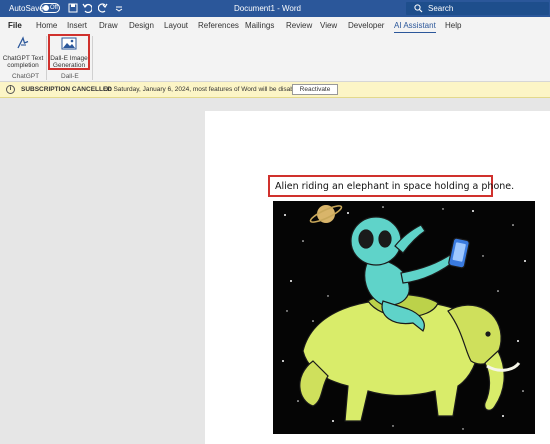 This screenshot has width=550, height=444. I want to click on group-label-dalle: Dall-E, so click(70, 76).